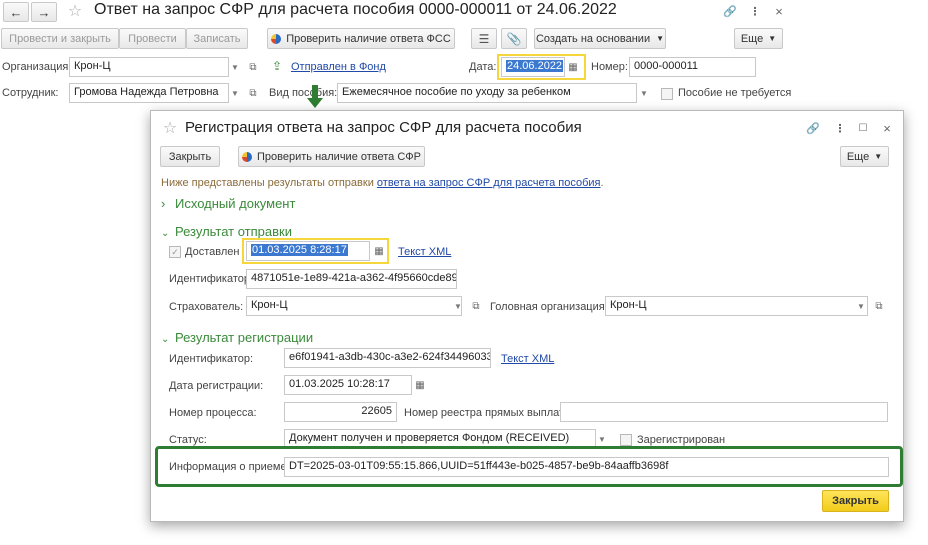 This screenshot has width=928, height=545. I want to click on number-label: Номер:, so click(609, 67).